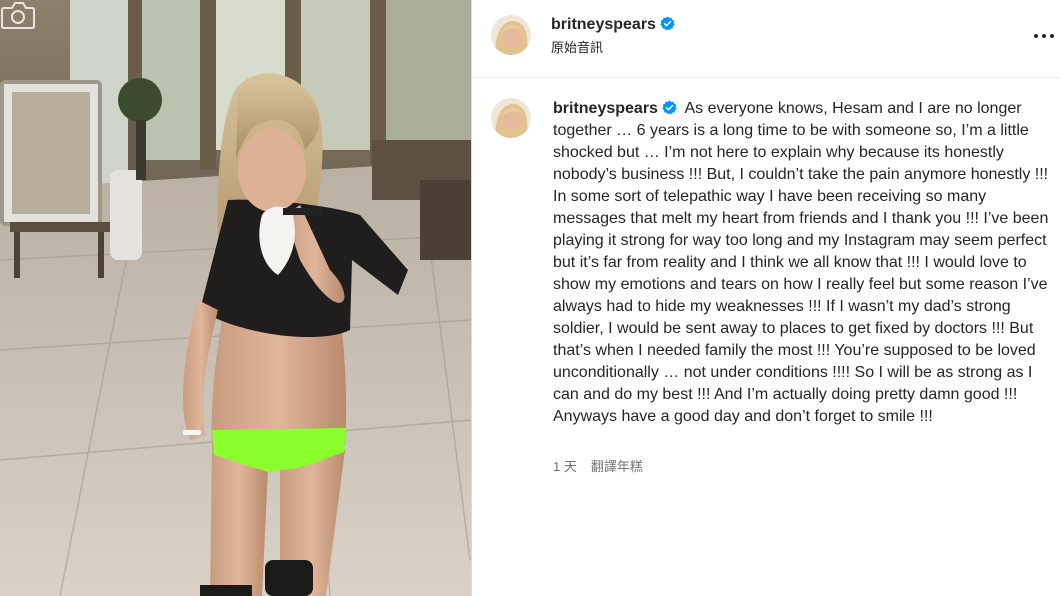  I want to click on audio-label: 原始音訊, so click(577, 48).